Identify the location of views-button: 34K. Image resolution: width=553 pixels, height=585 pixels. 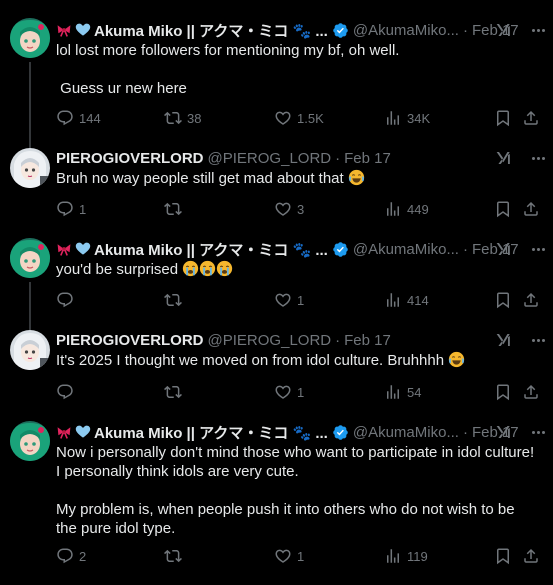
(407, 118).